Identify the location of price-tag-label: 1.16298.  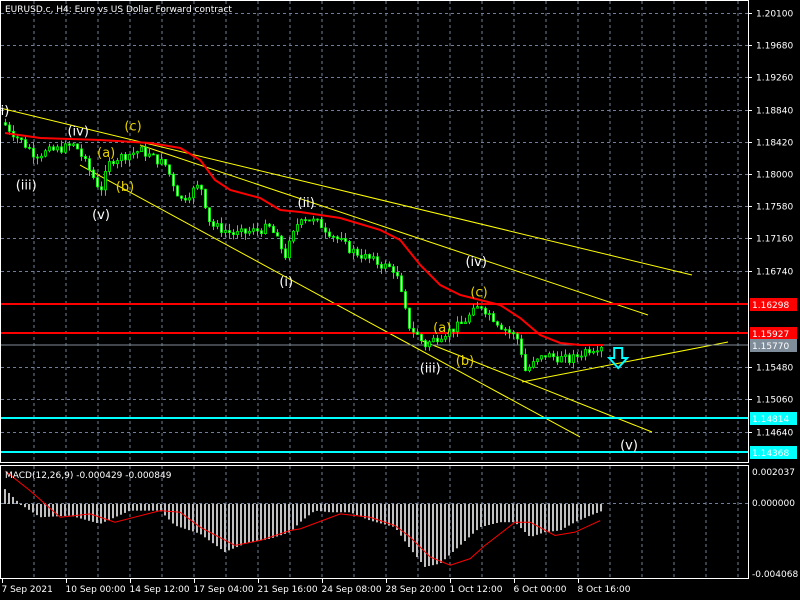
(770, 306).